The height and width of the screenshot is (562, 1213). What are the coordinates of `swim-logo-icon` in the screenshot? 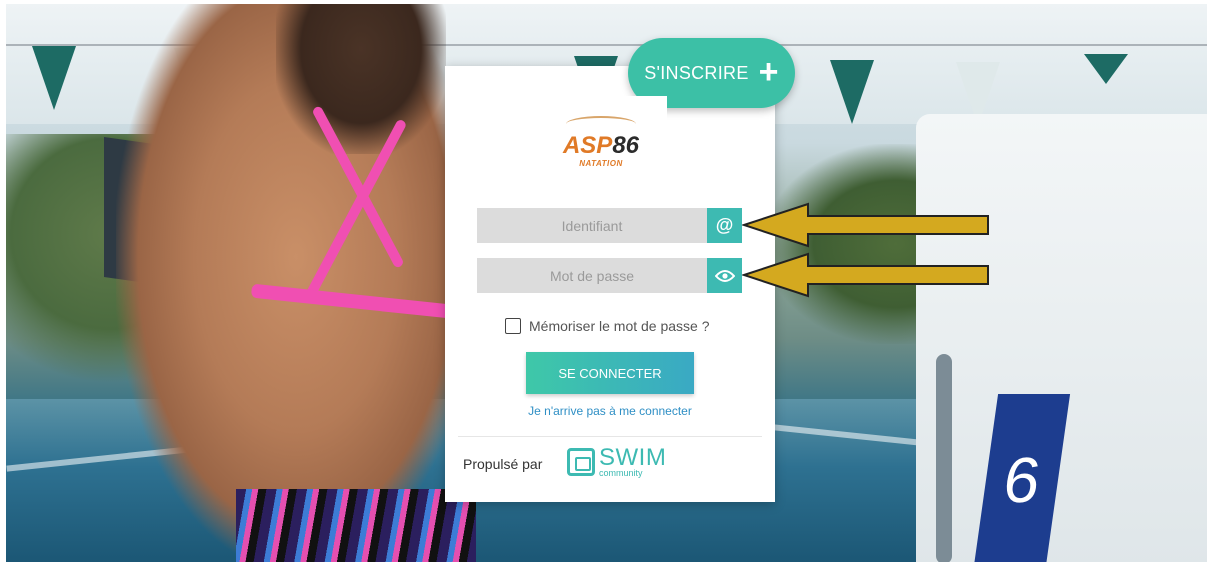 It's located at (581, 462).